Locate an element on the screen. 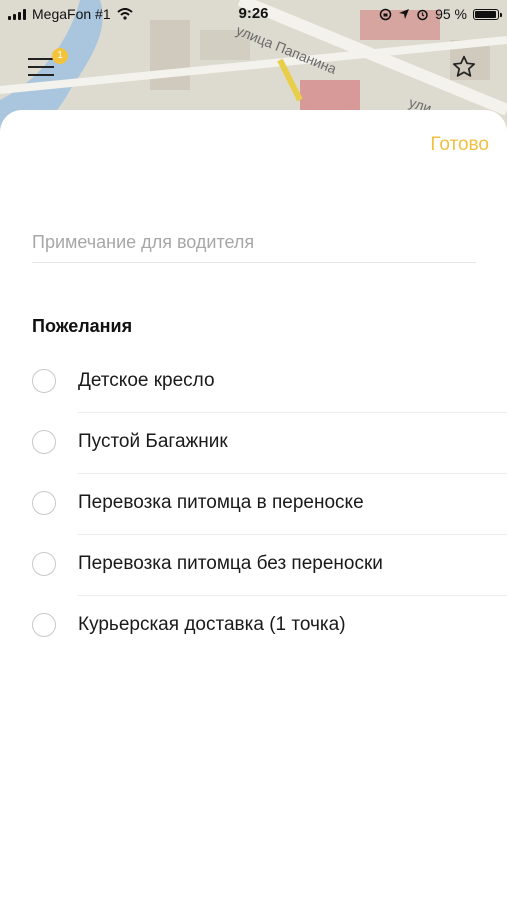 This screenshot has width=507, height=900. driver-note-input is located at coordinates (254, 242).